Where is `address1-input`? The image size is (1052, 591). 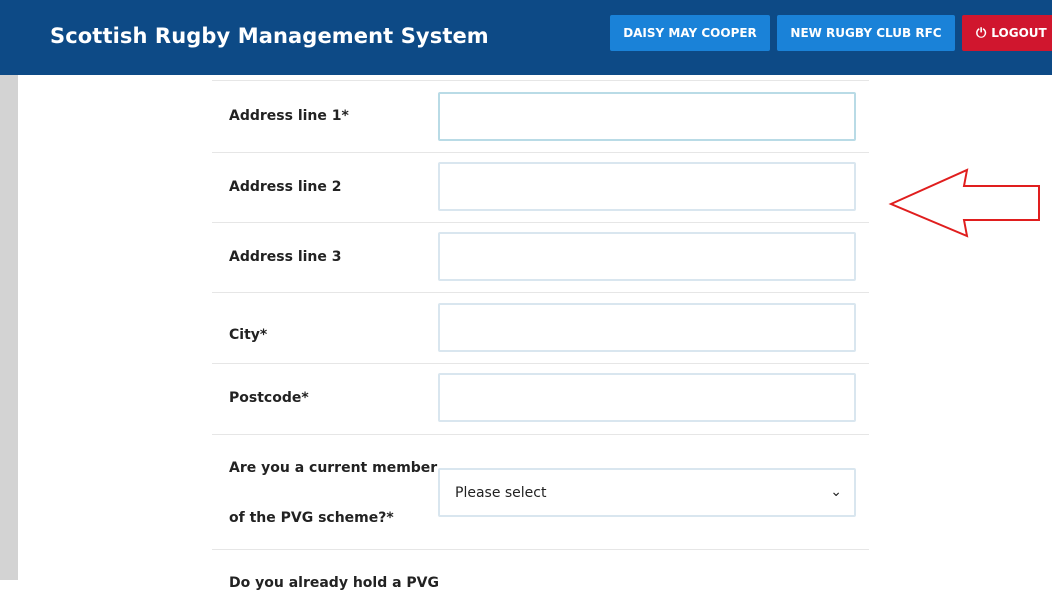
address1-input is located at coordinates (647, 116).